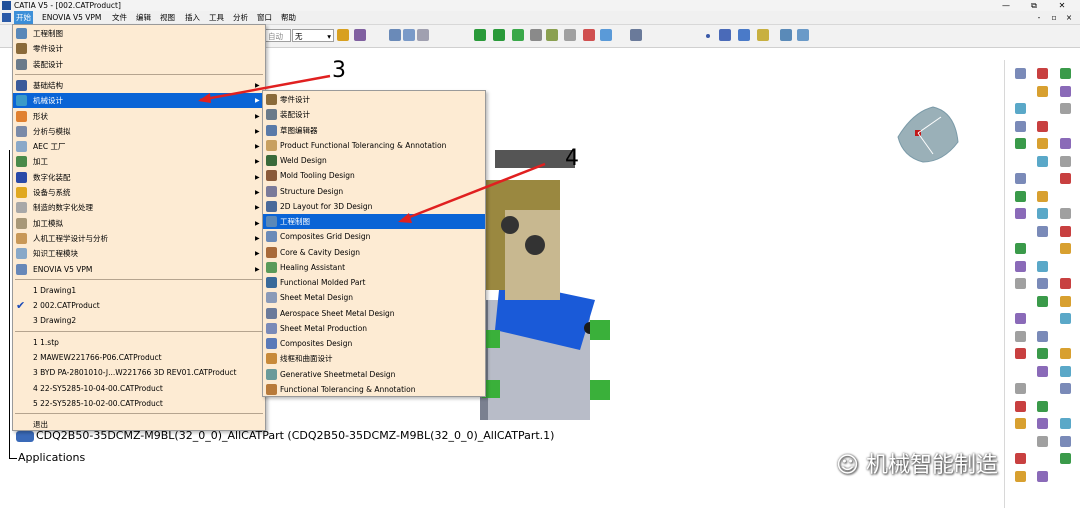  I want to click on menu-window: 窗口, so click(264, 17).